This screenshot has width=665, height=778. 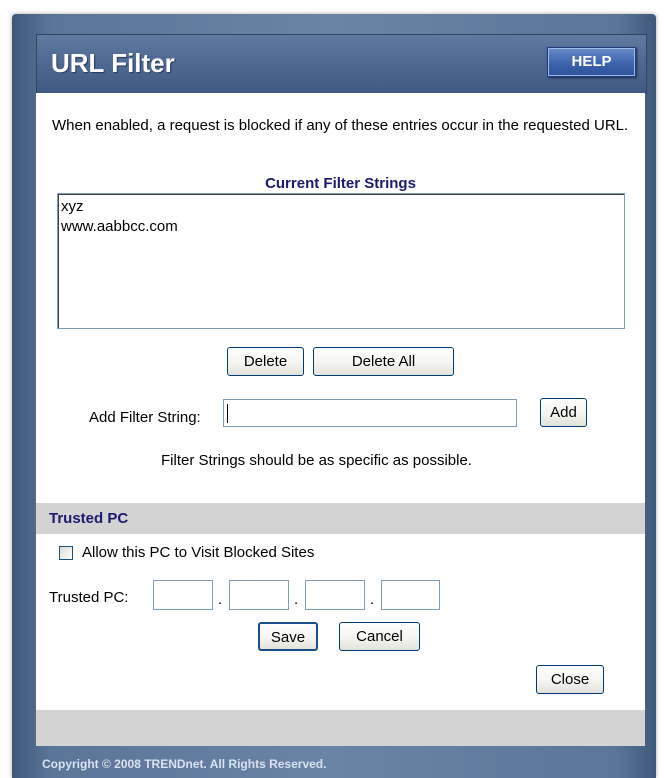 What do you see at coordinates (563, 412) in the screenshot?
I see `add-button: Add` at bounding box center [563, 412].